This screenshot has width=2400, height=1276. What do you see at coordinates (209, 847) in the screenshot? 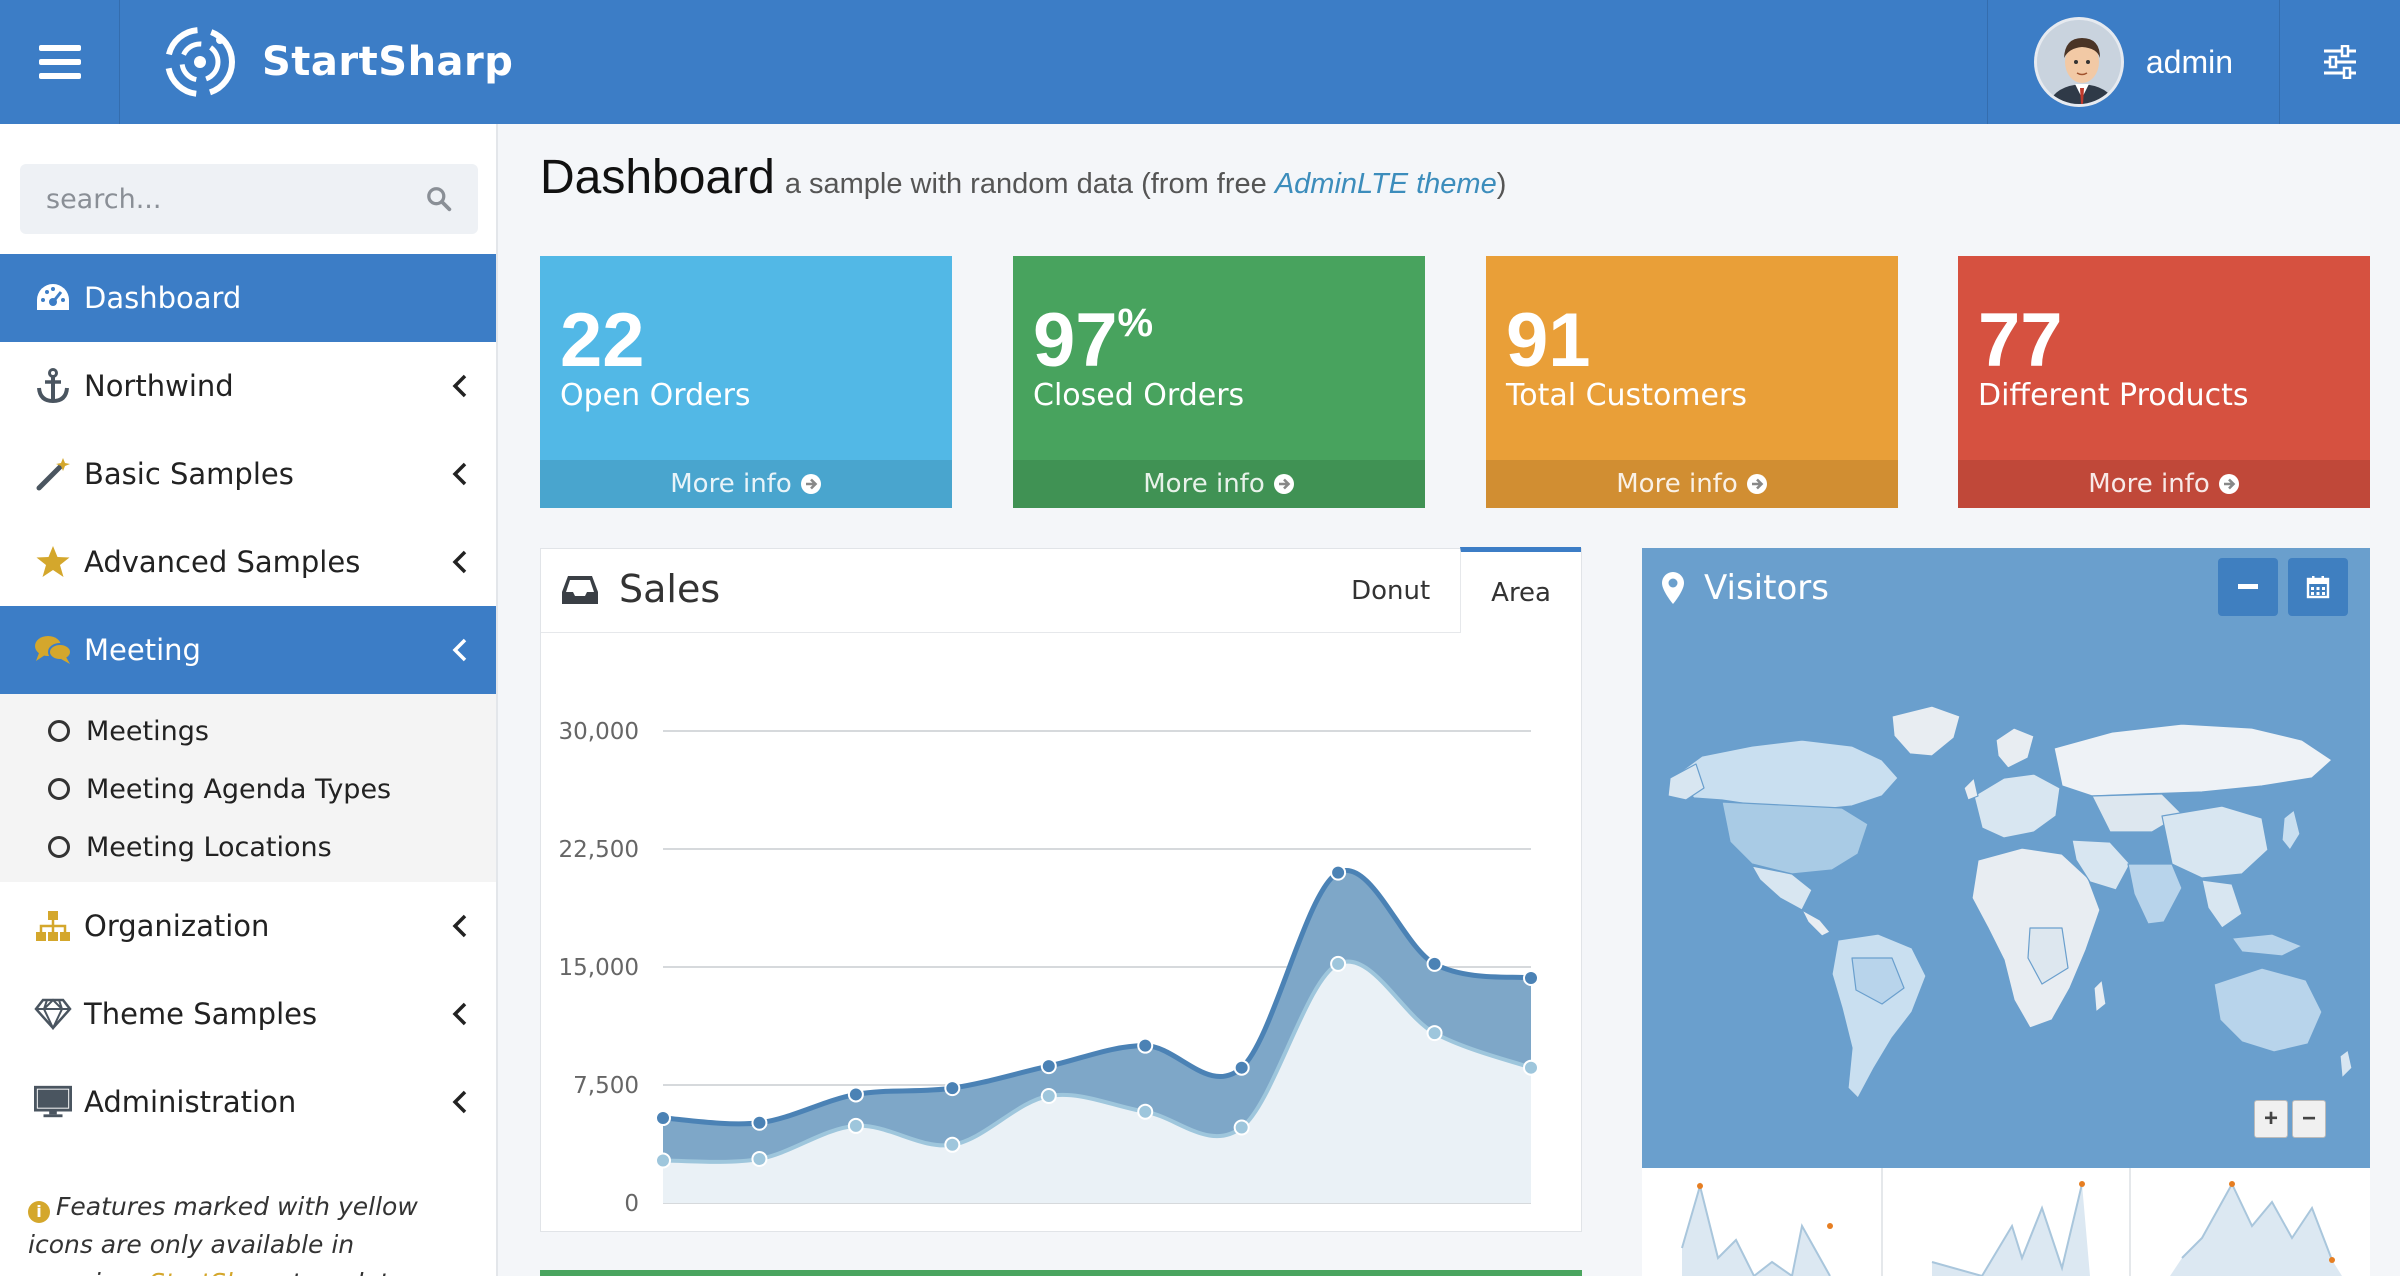
I see `sidebar-subitem-label: Meeting Locations` at bounding box center [209, 847].